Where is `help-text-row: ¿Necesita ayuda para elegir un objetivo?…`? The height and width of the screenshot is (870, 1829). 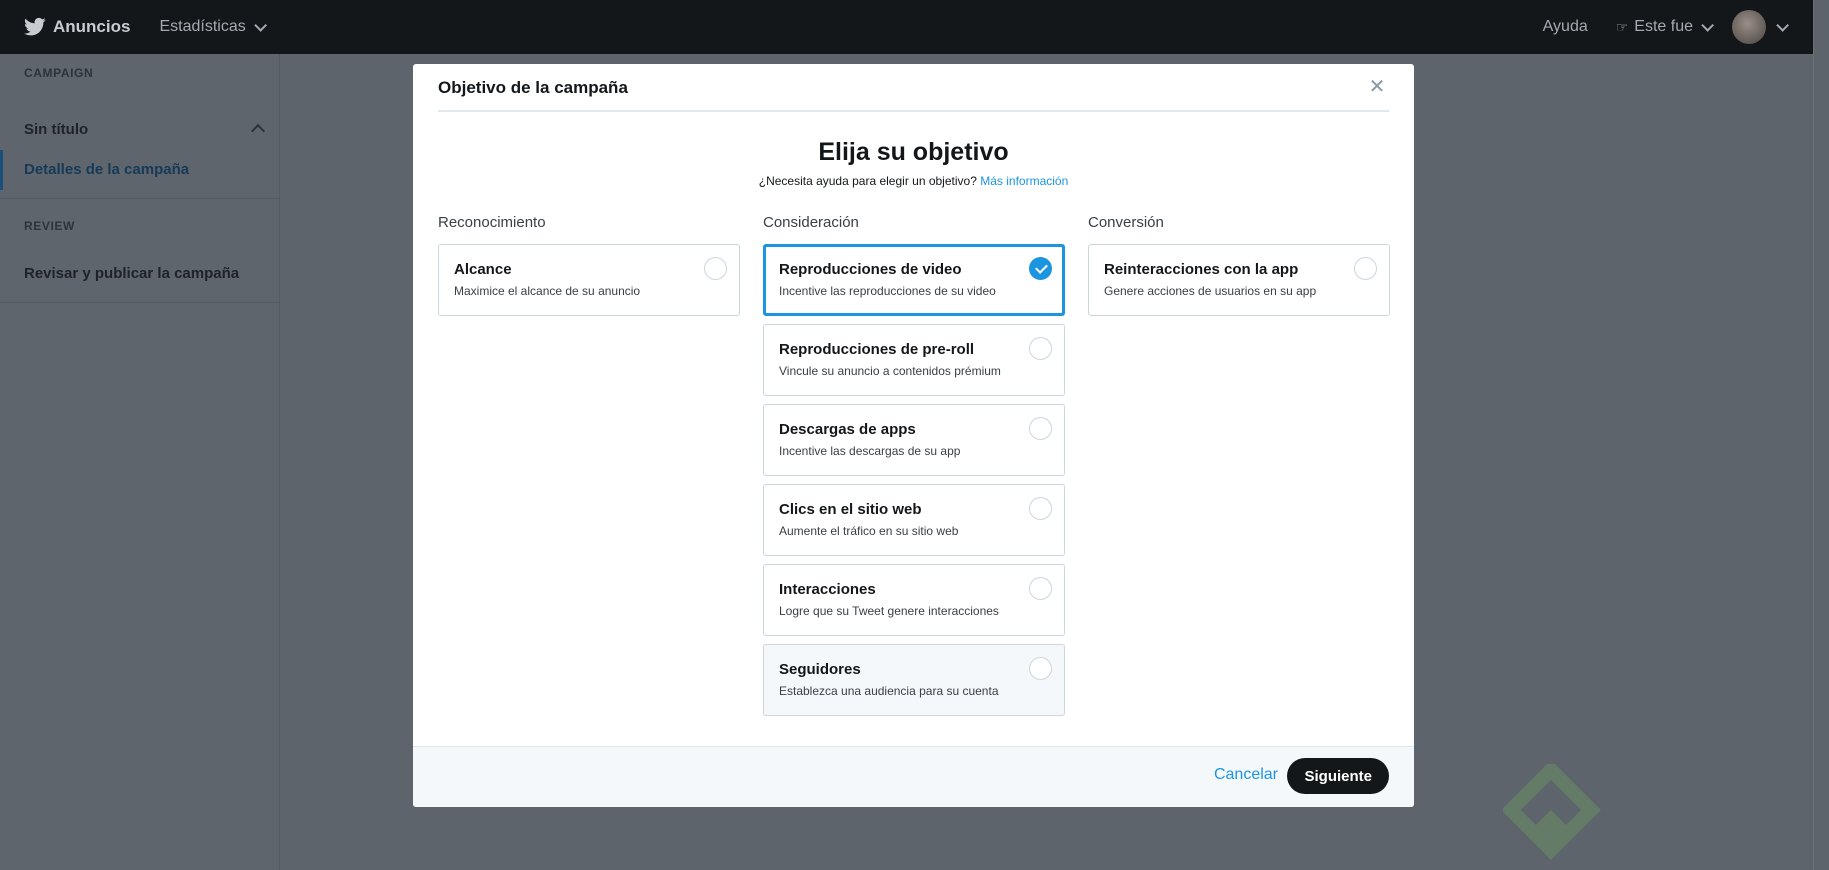 help-text-row: ¿Necesita ayuda para elegir un objetivo?… is located at coordinates (913, 181).